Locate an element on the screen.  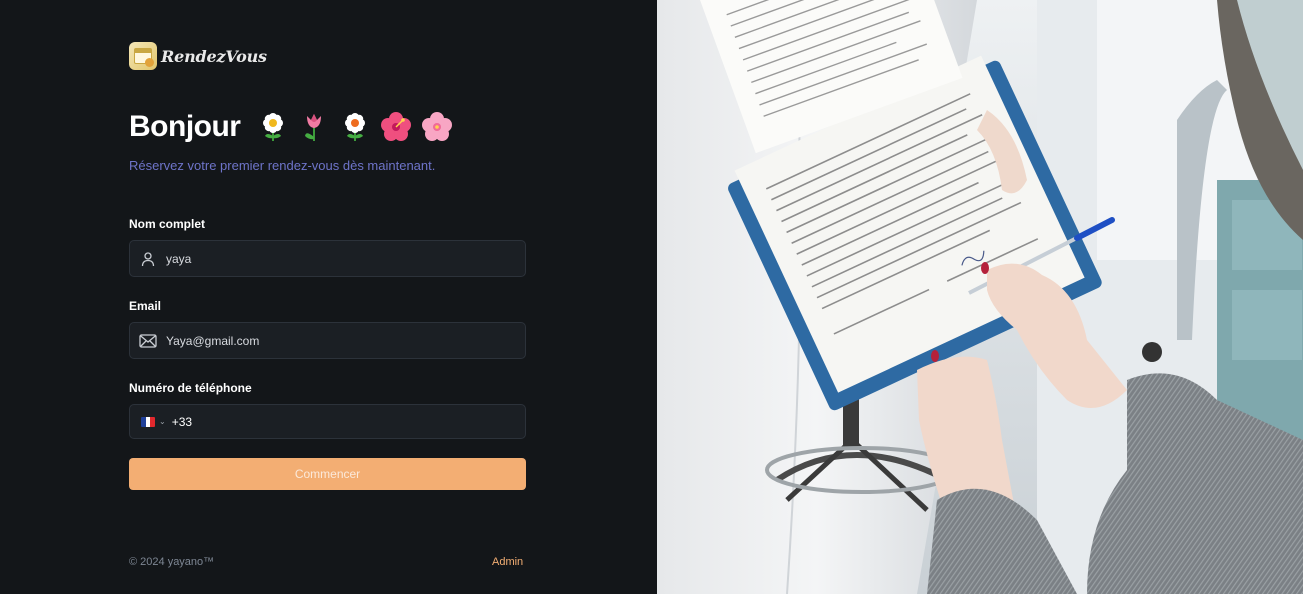
admin-link: Admin is located at coordinates (507, 562).